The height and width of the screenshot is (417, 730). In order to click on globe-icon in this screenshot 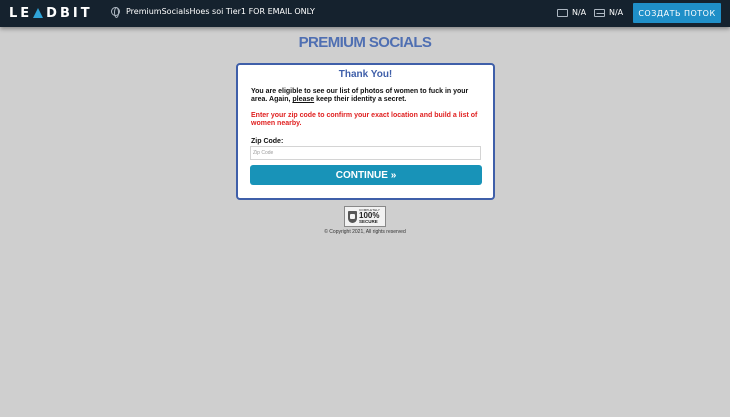, I will do `click(115, 12)`.